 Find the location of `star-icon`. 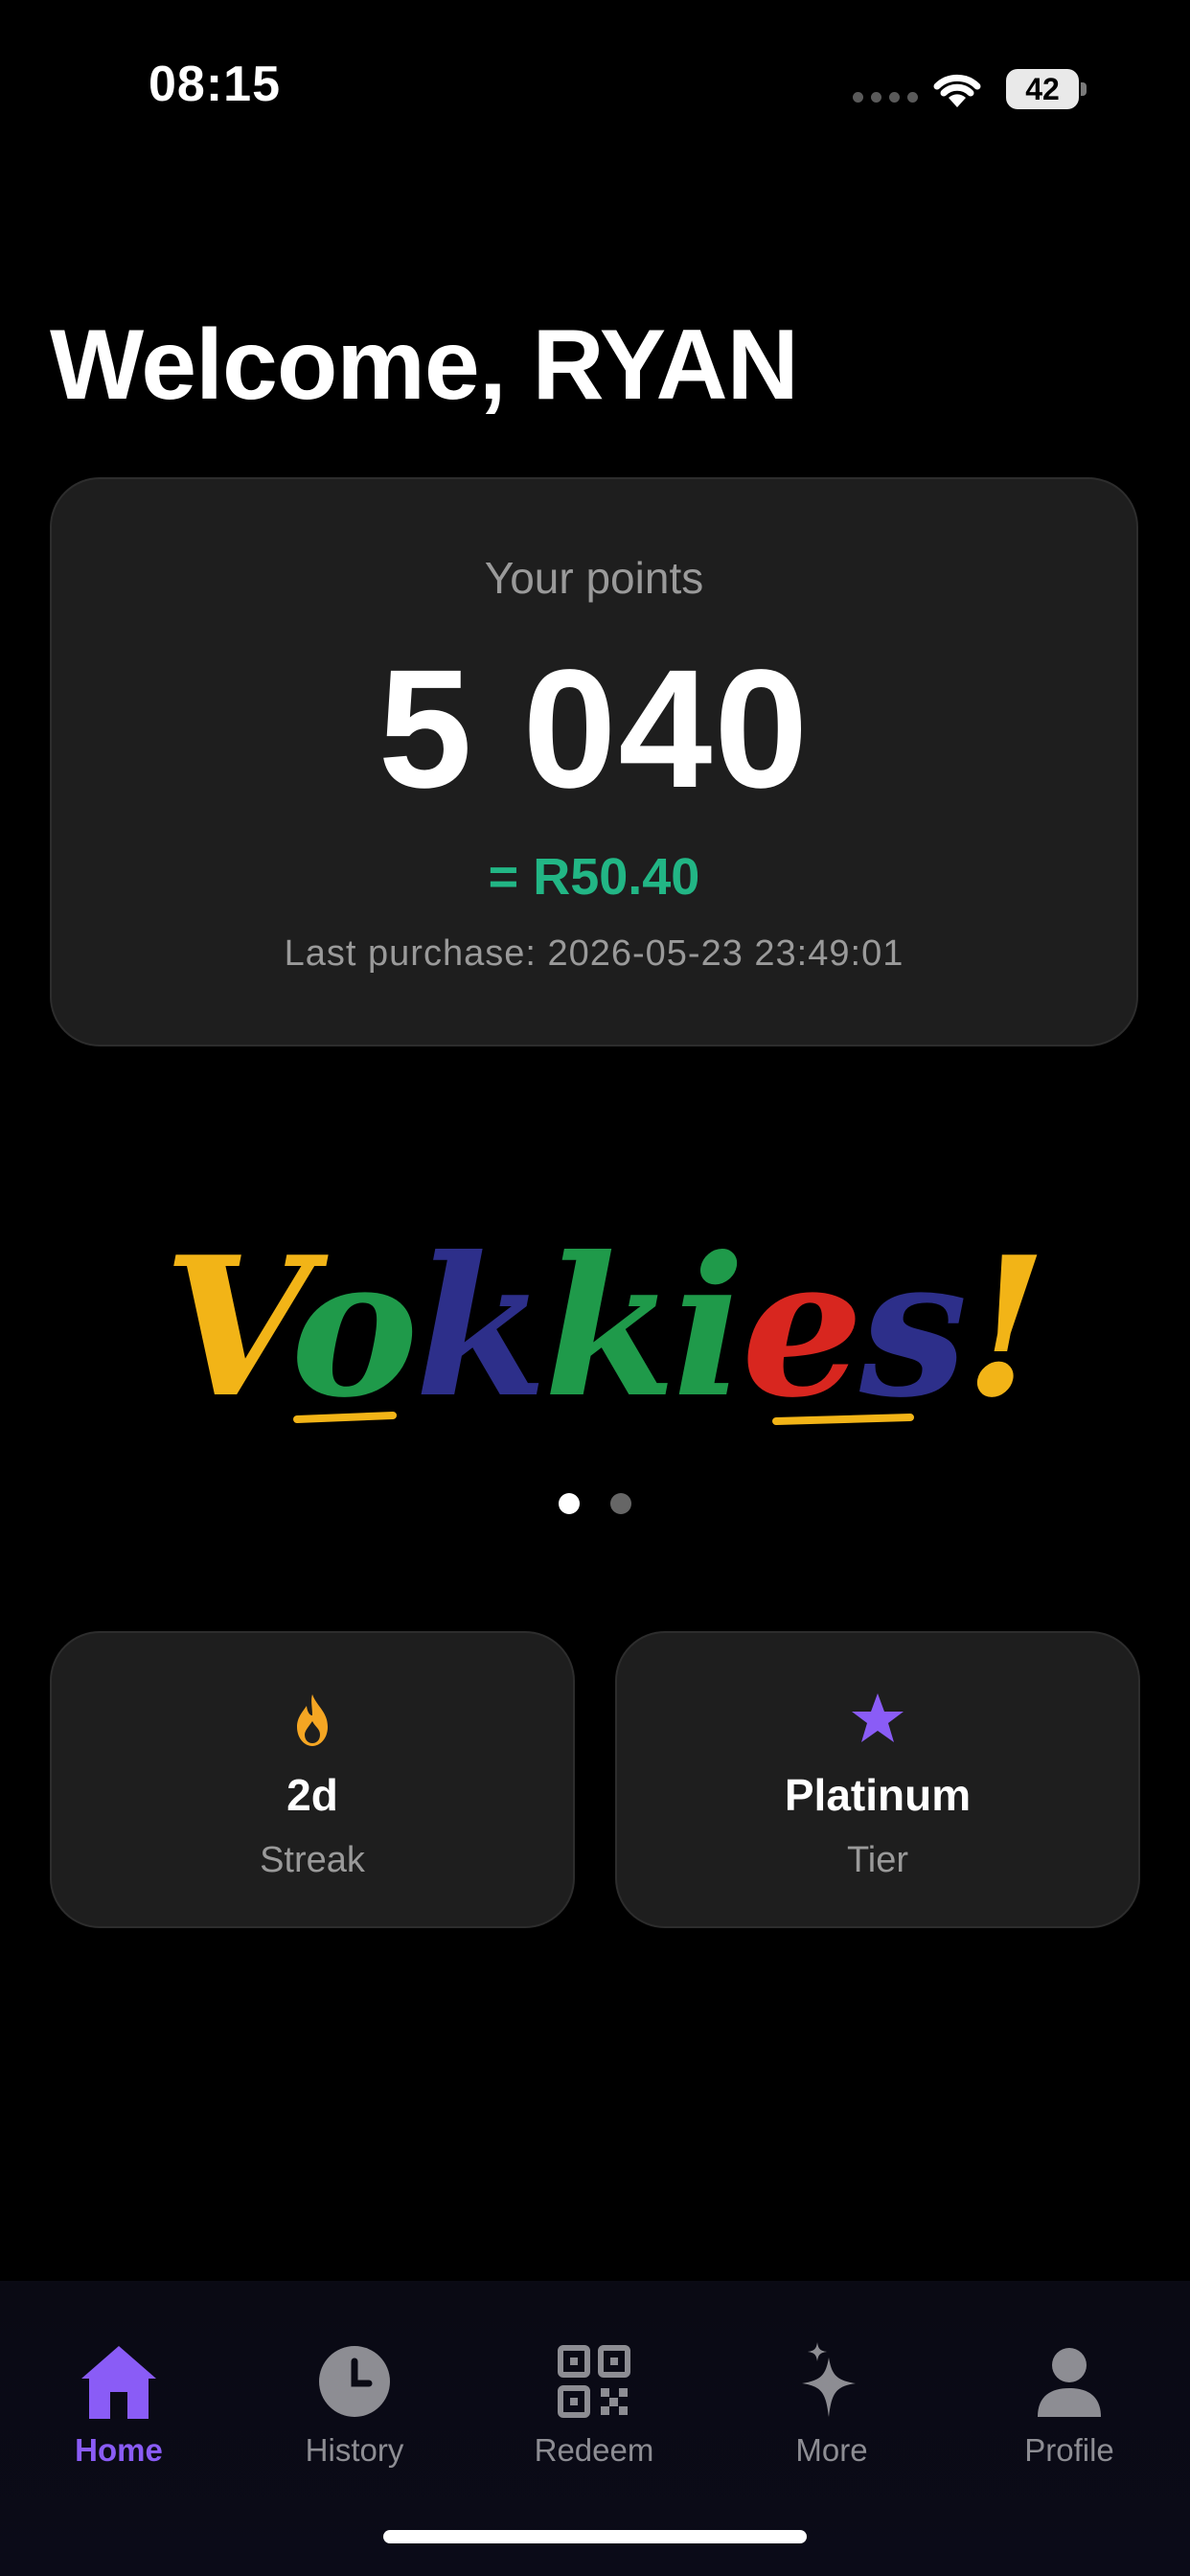

star-icon is located at coordinates (878, 1717).